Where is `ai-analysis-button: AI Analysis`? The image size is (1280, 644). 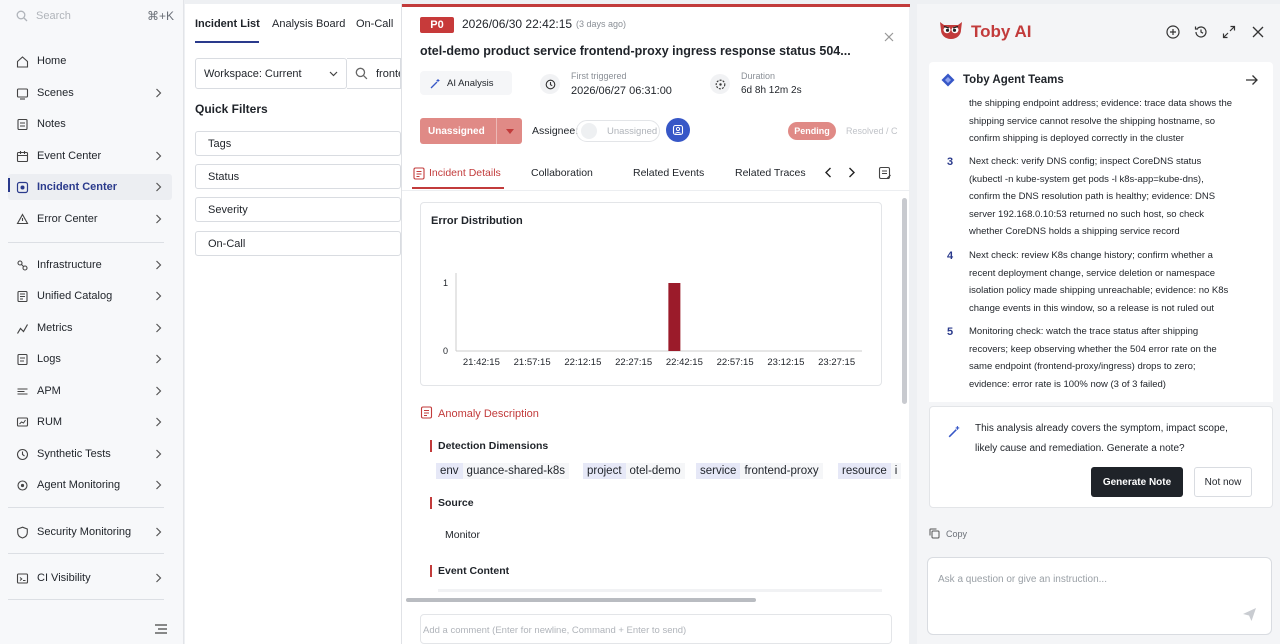 ai-analysis-button: AI Analysis is located at coordinates (466, 83).